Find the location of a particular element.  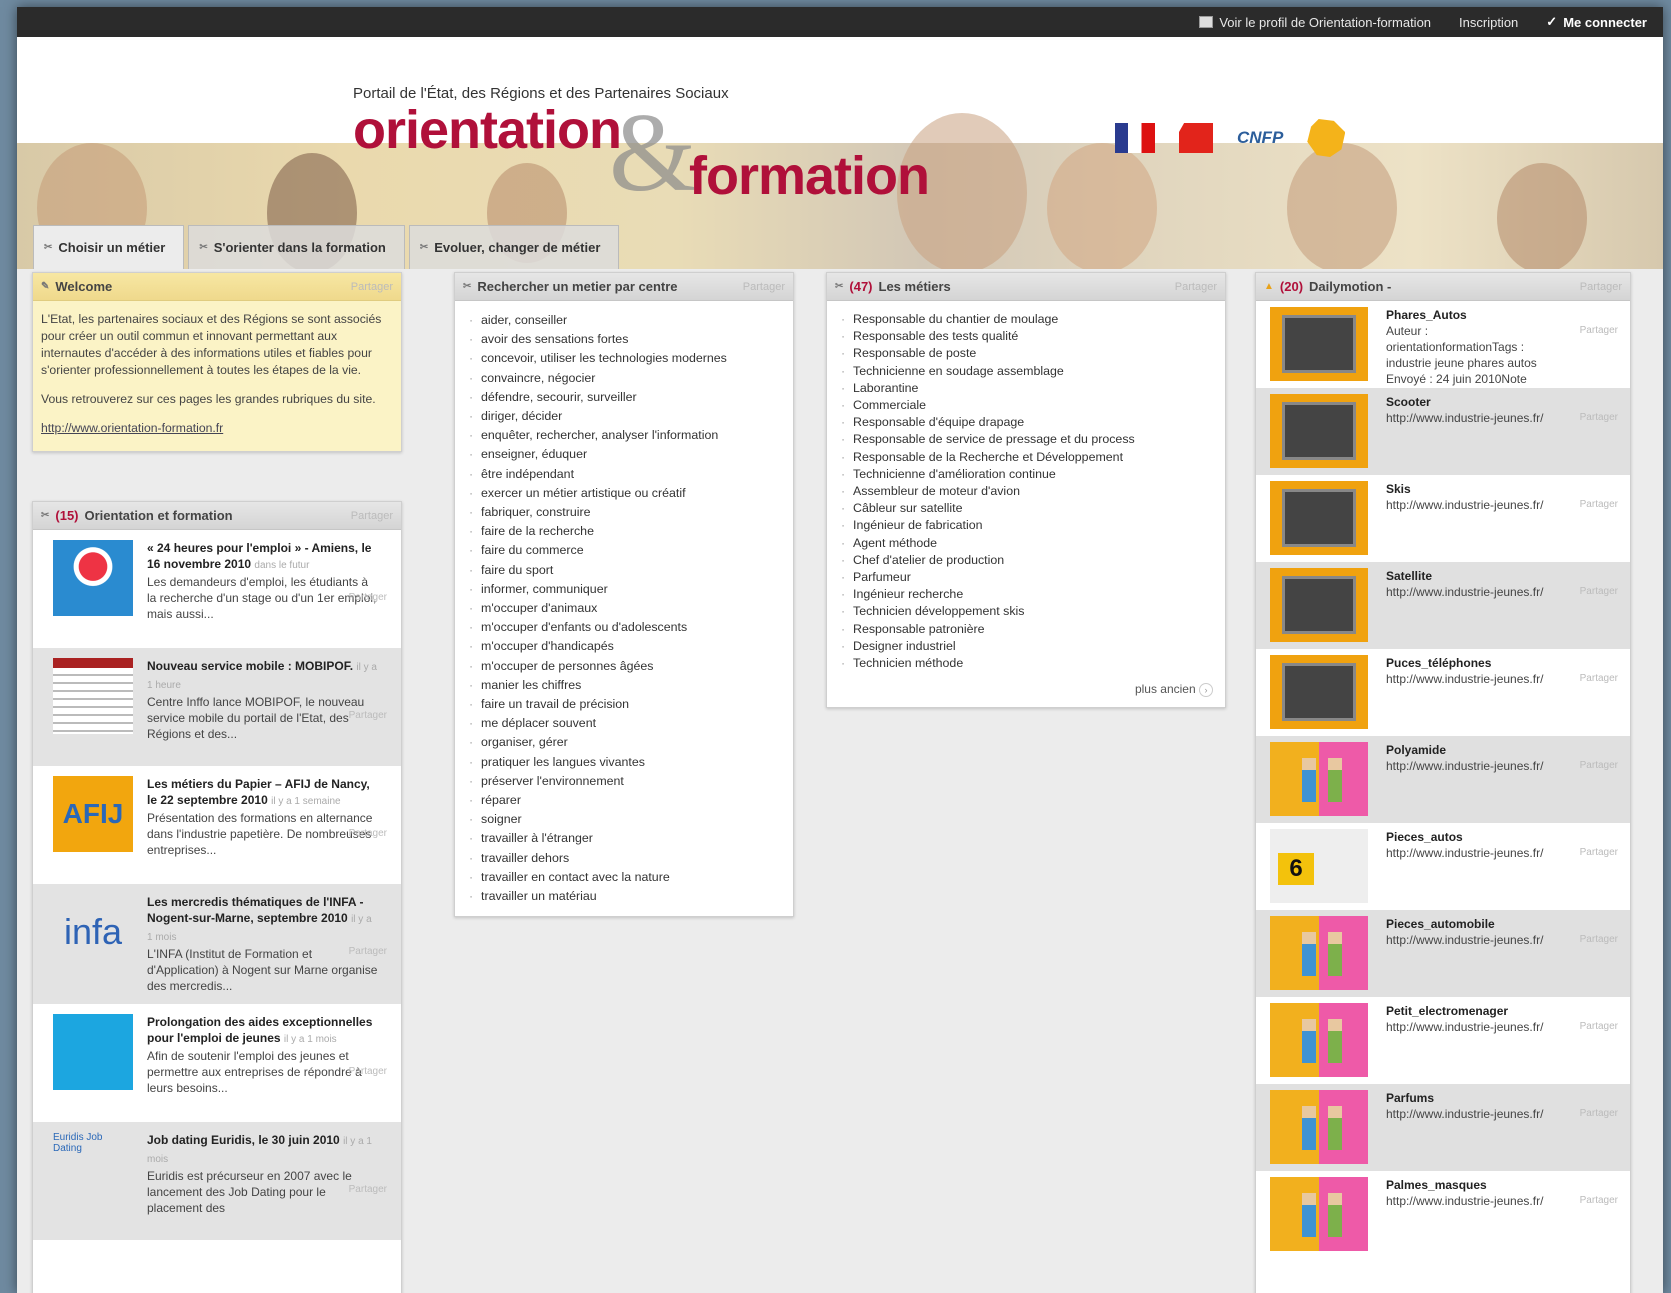

video-title: Satellite is located at coordinates (1466, 576).